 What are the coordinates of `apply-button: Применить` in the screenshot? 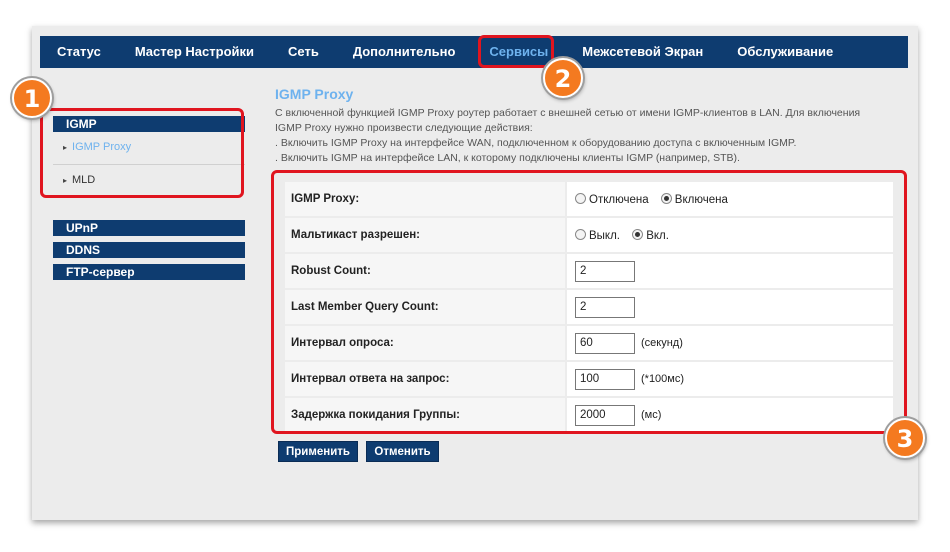 It's located at (318, 451).